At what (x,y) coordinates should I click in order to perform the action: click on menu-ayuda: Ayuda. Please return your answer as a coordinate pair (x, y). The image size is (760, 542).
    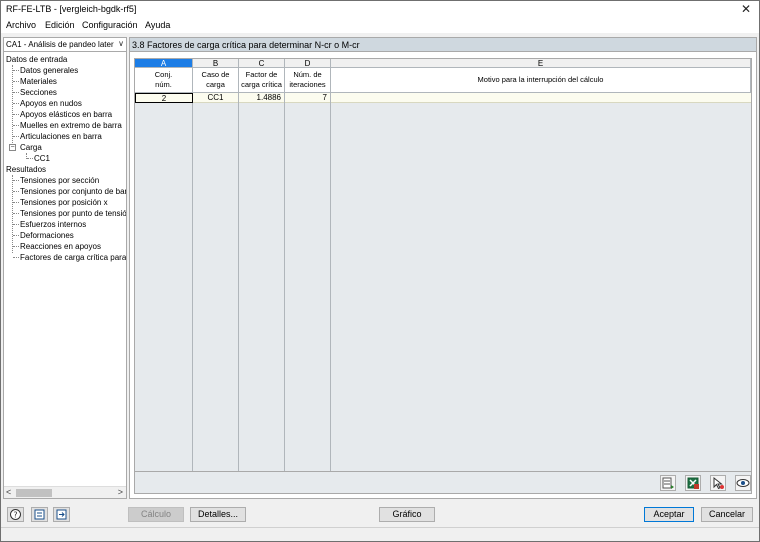
    Looking at the image, I should click on (157, 25).